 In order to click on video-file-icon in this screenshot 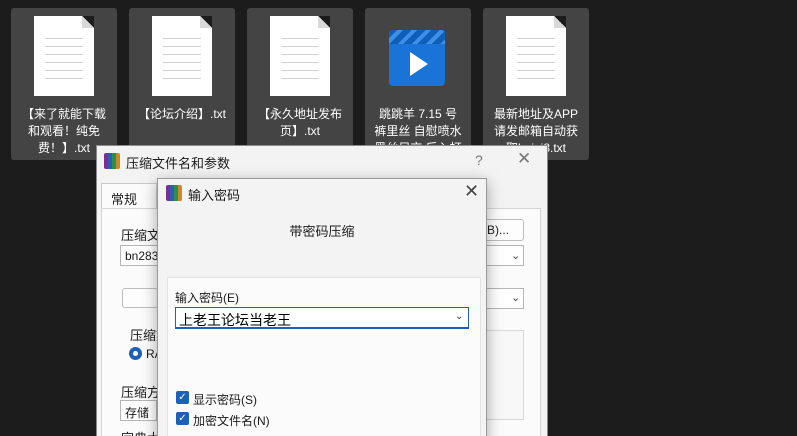, I will do `click(417, 58)`.